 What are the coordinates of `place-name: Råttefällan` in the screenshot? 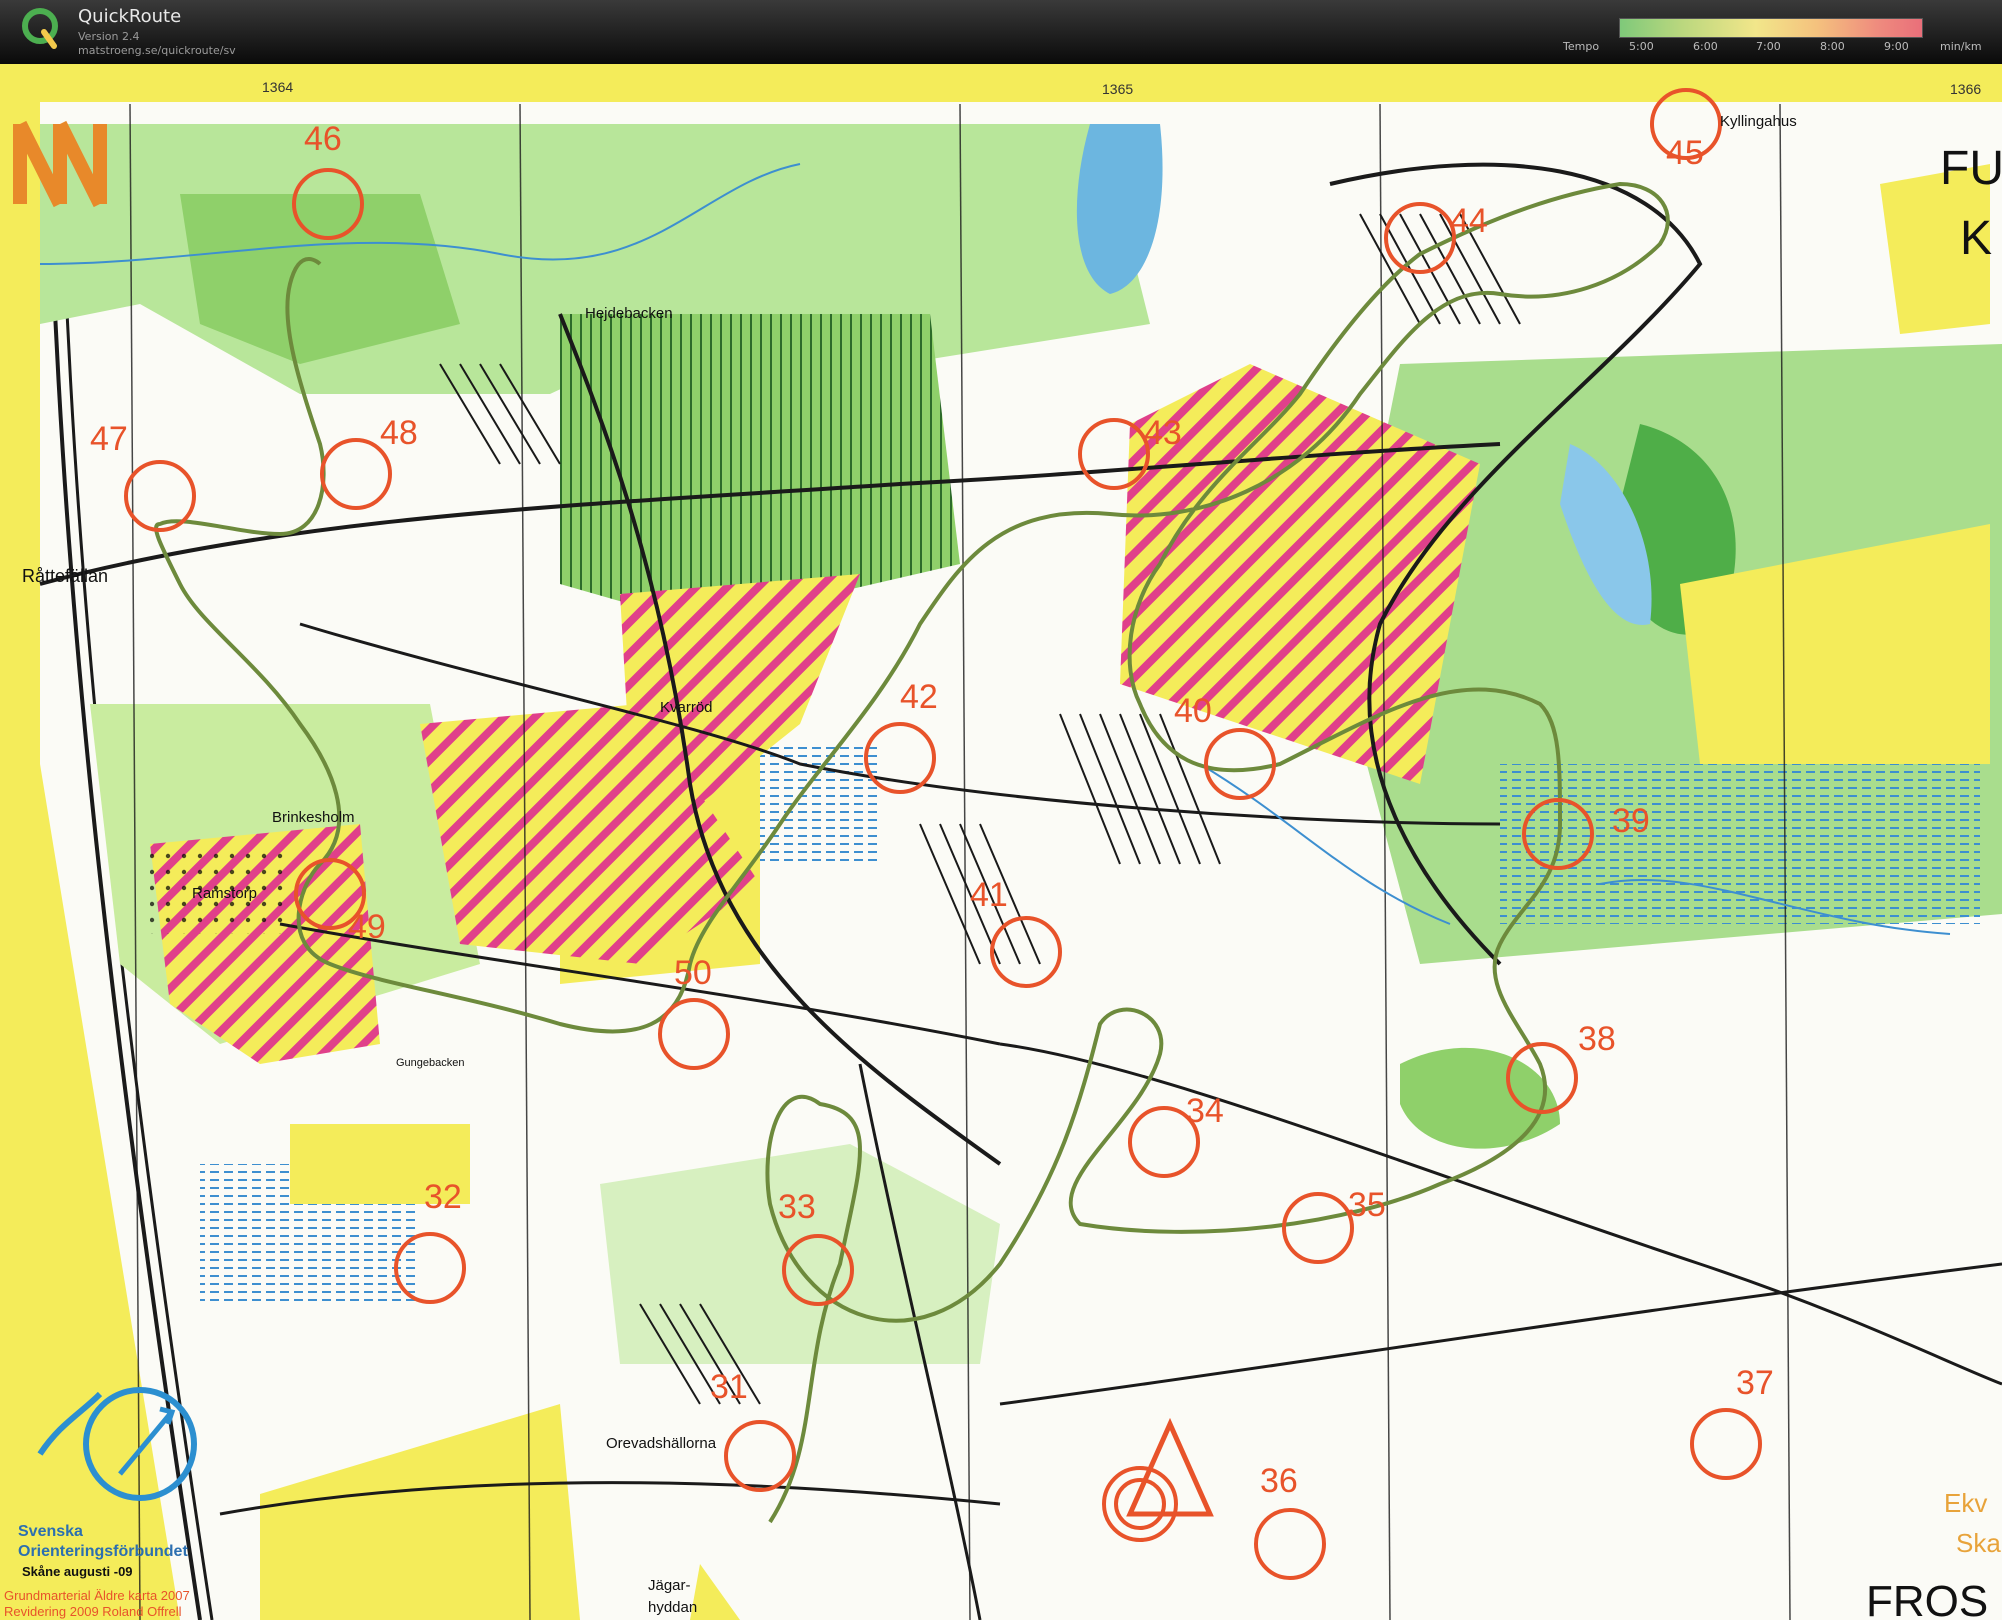 It's located at (65, 576).